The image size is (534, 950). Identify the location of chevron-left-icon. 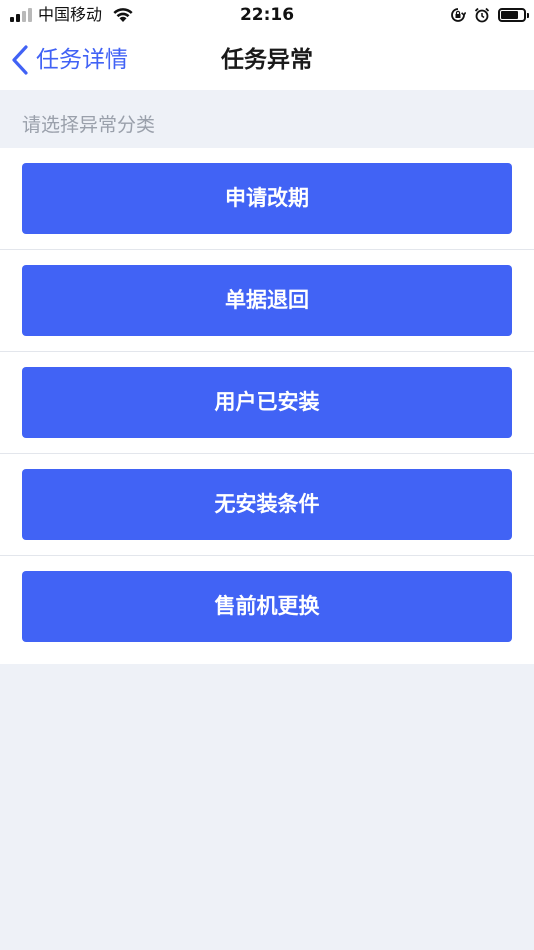
(20, 60).